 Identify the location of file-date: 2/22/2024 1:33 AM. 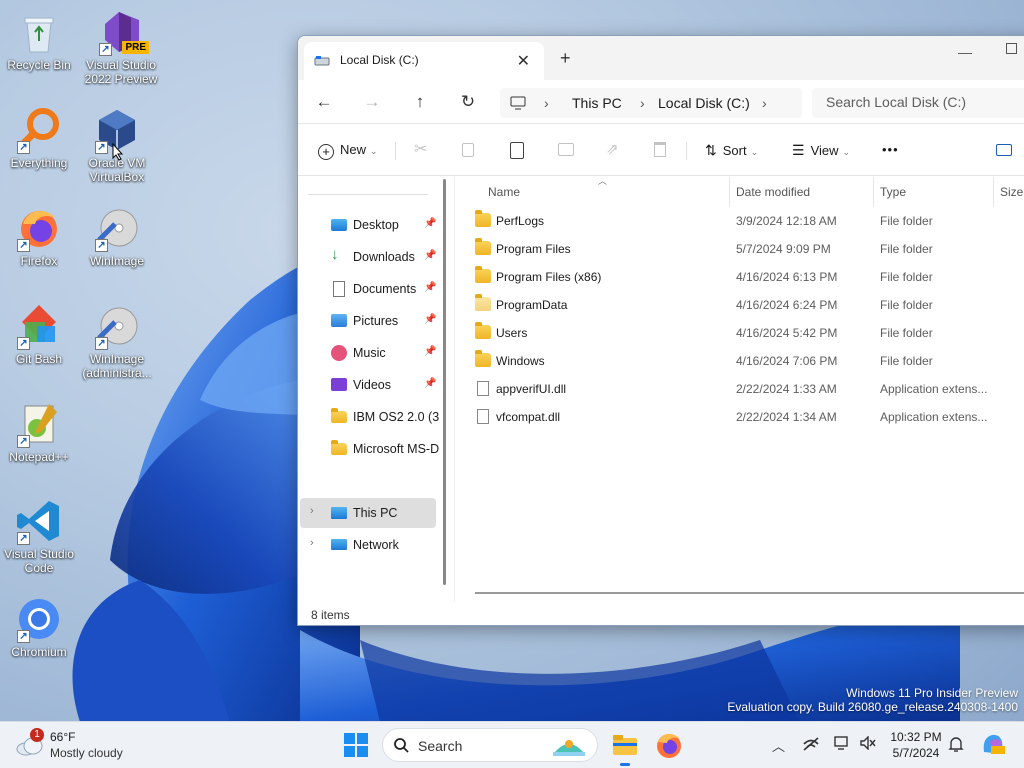
(786, 389).